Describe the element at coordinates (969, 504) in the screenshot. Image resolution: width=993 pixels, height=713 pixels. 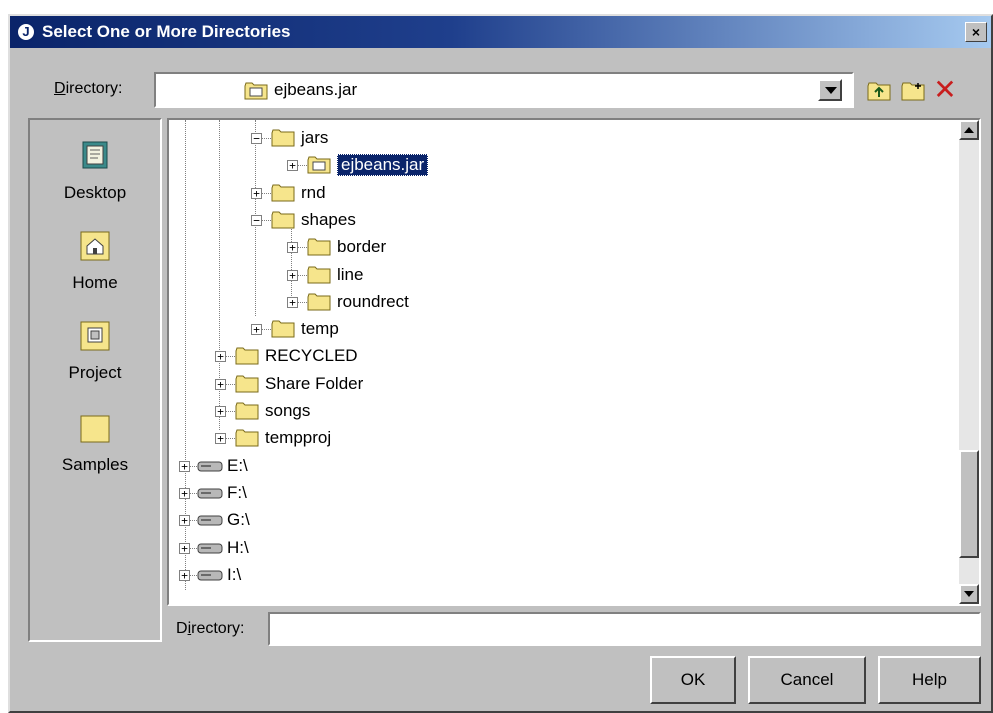
I see `scroll-thumb` at that location.